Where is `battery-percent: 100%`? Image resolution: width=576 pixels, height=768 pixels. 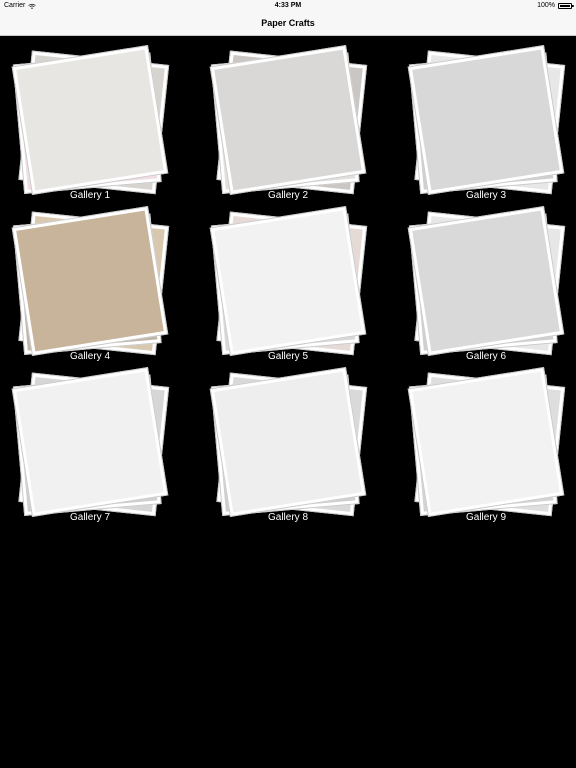
battery-percent: 100% is located at coordinates (546, 5).